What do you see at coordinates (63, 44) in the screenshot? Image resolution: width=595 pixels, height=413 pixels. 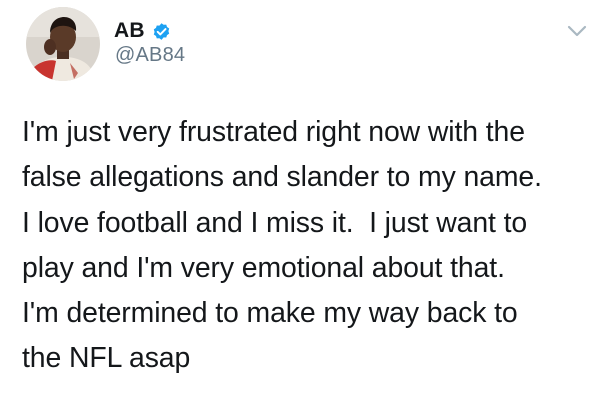 I see `avatar` at bounding box center [63, 44].